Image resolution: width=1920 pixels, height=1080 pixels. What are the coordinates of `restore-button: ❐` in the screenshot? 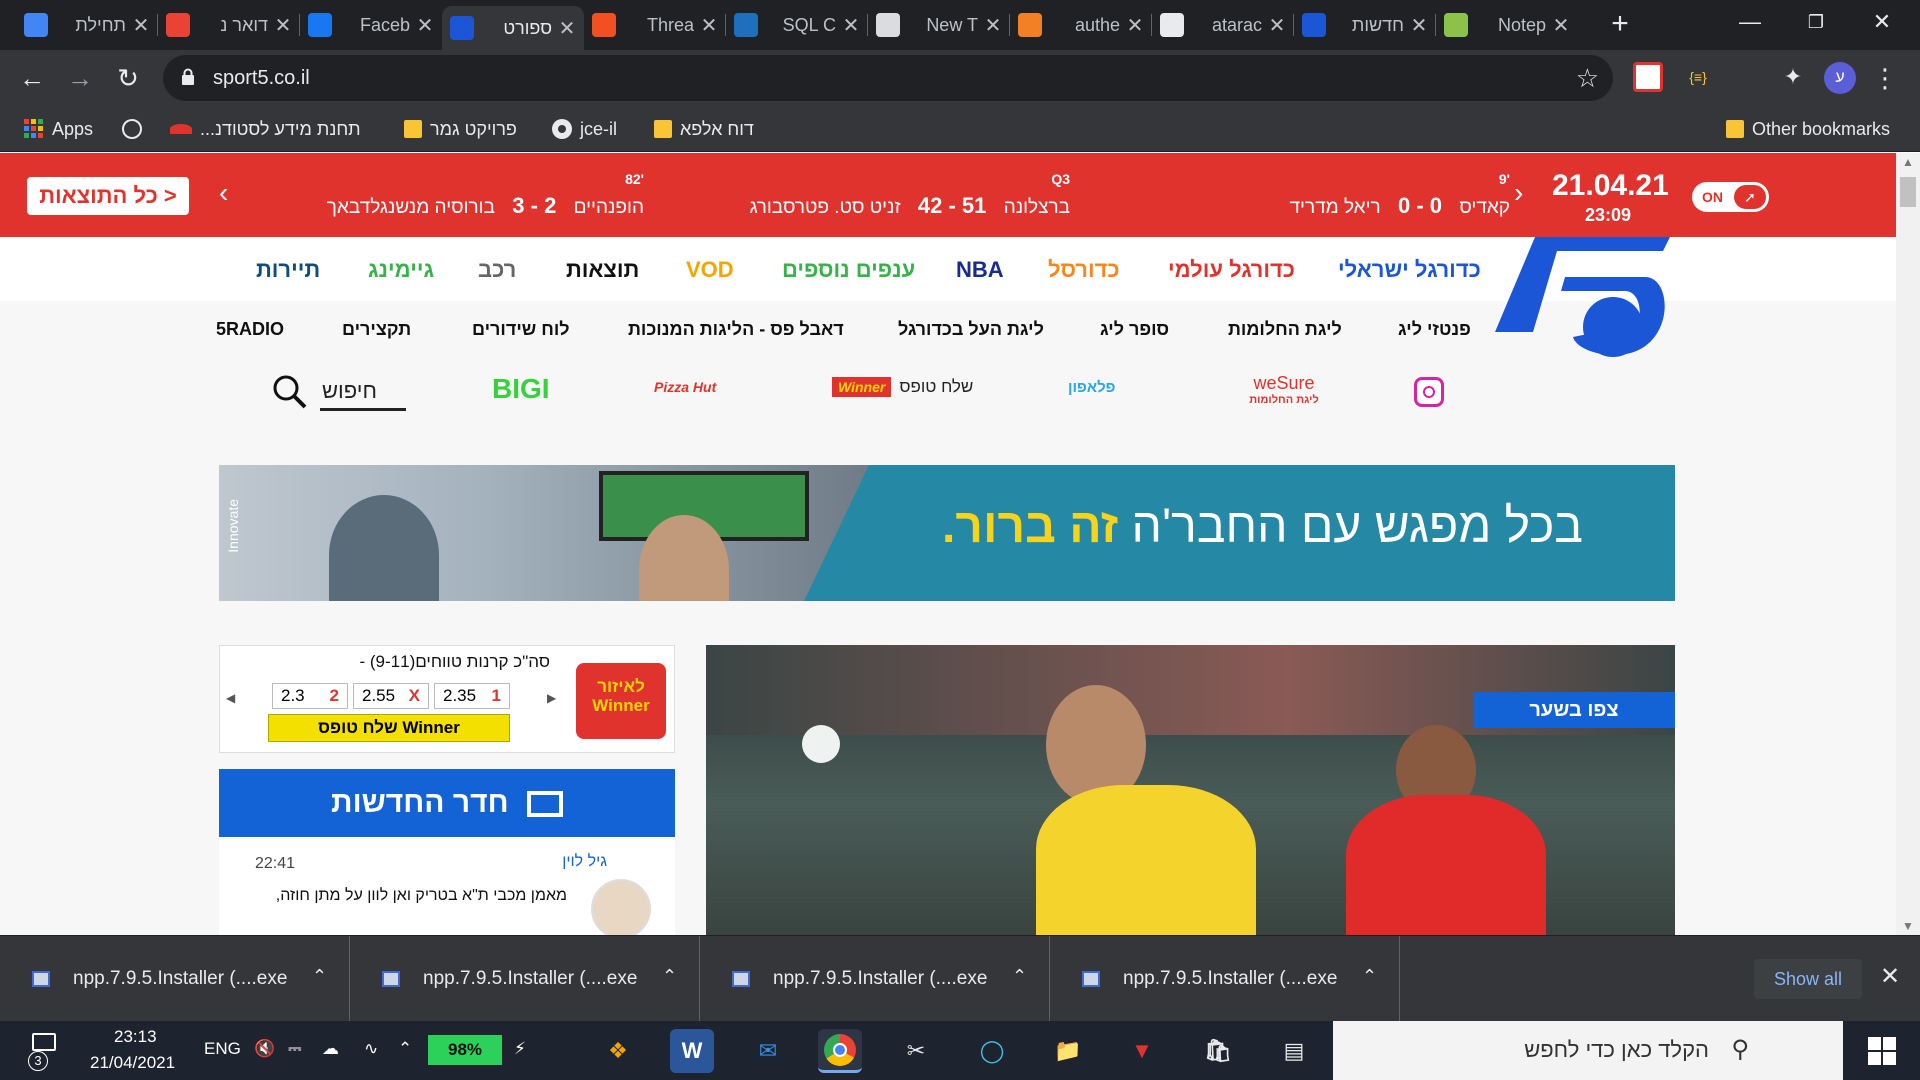 It's located at (1816, 22).